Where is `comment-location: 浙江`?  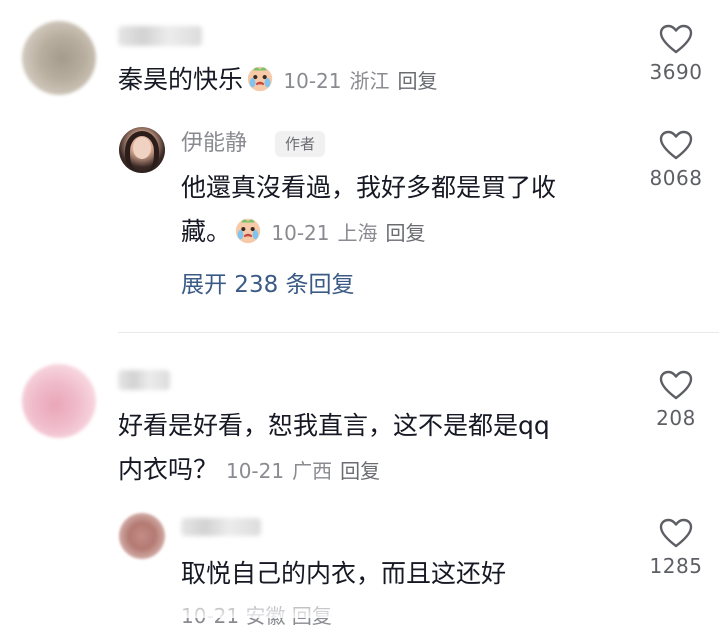
comment-location: 浙江 is located at coordinates (369, 81).